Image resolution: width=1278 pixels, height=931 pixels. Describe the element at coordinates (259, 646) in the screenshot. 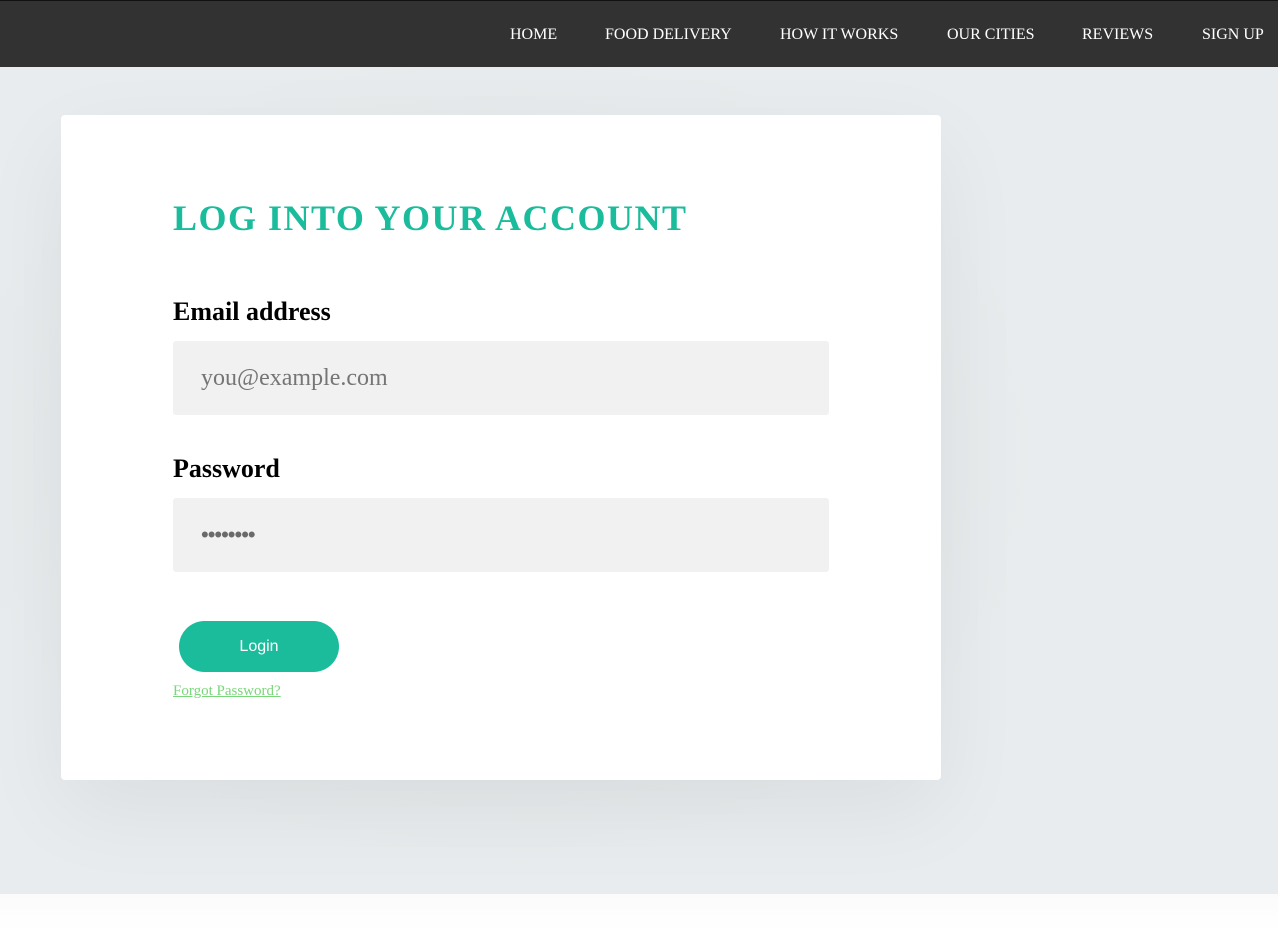

I see `login-button: Login` at that location.